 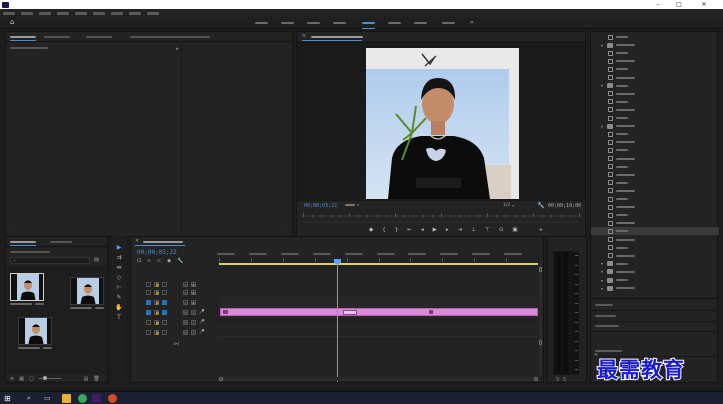 What do you see at coordinates (66, 398) in the screenshot?
I see `file-explorer-icon` at bounding box center [66, 398].